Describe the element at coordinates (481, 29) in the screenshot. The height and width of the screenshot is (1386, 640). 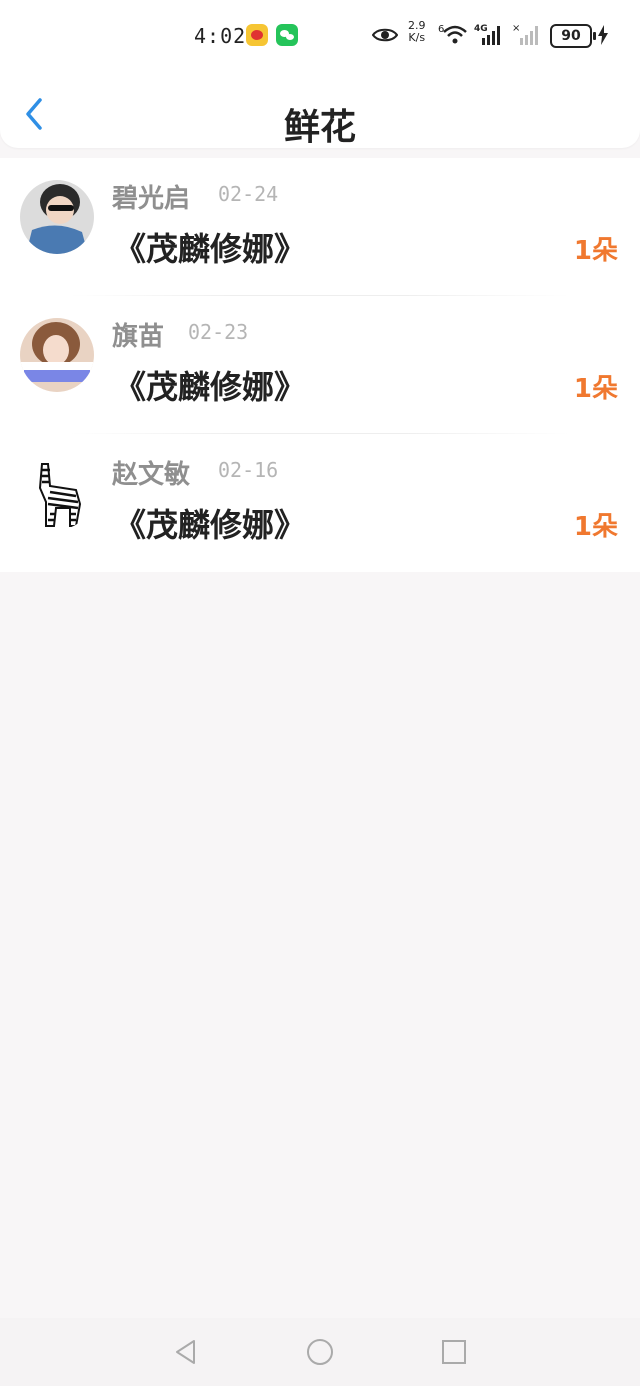
I see `network-label: 4G` at that location.